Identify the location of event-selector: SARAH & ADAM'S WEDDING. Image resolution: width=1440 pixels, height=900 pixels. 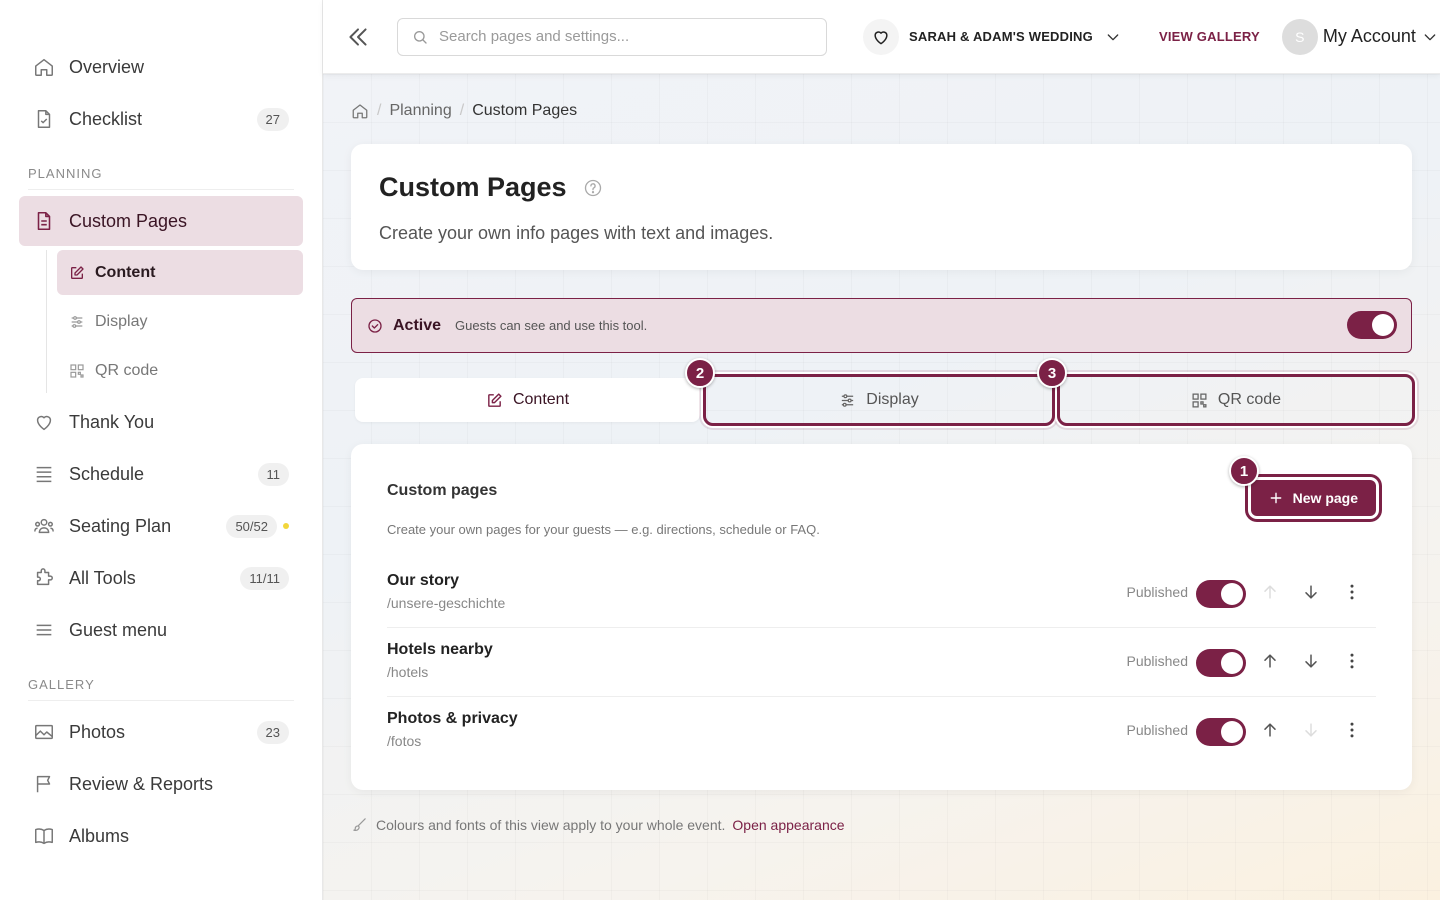
(992, 36).